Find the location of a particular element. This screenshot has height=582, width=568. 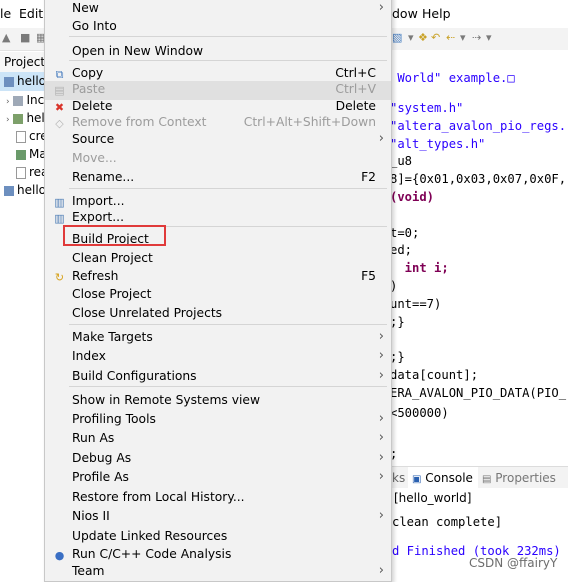

menu-item-label: Run C/C++ Code Analysis is located at coordinates (152, 554).